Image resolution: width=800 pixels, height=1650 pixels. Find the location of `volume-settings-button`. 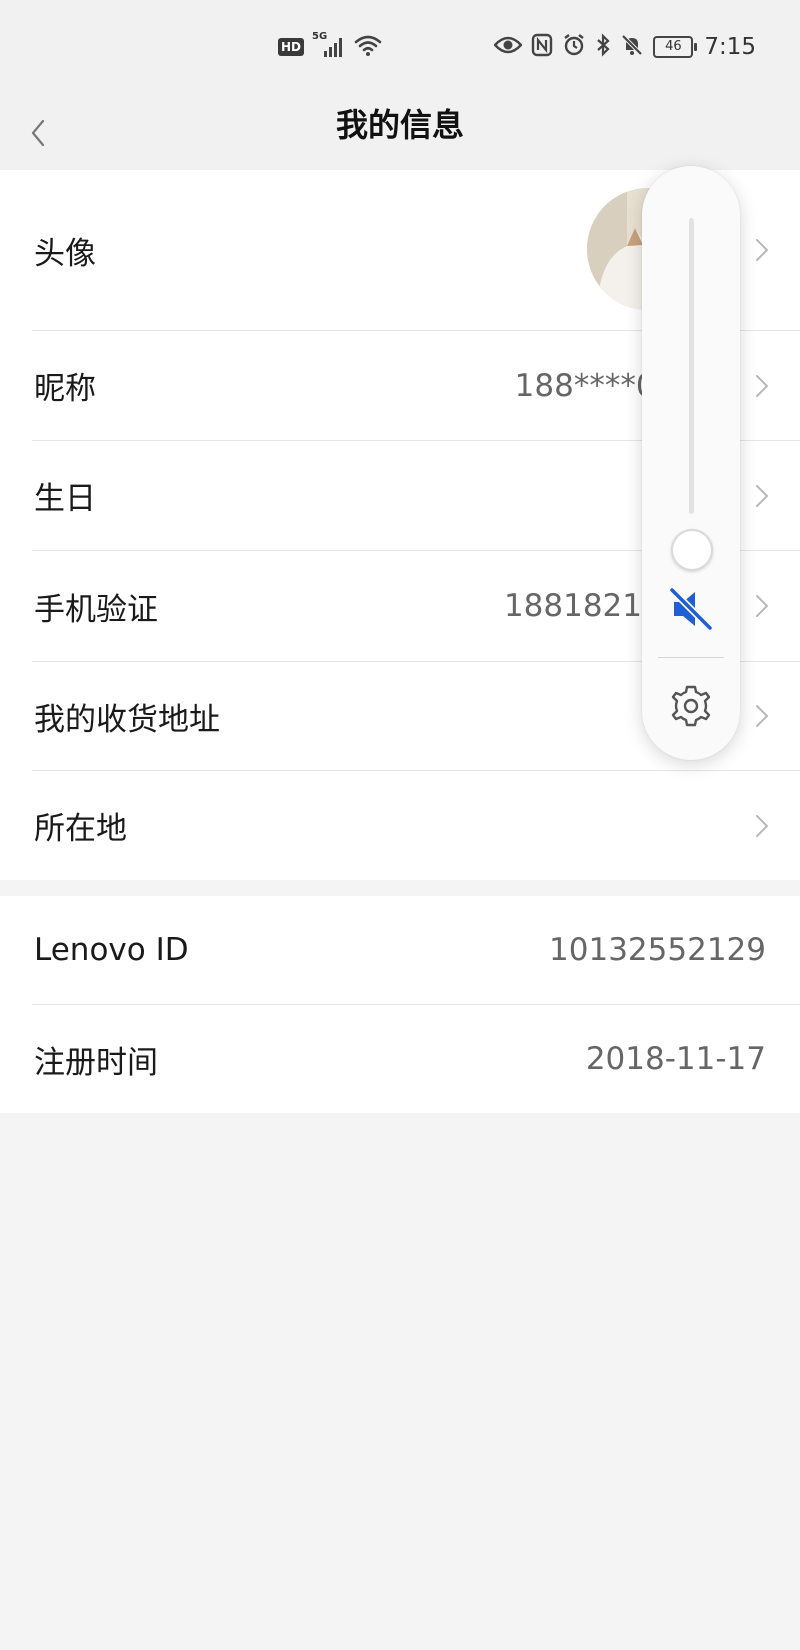

volume-settings-button is located at coordinates (691, 706).